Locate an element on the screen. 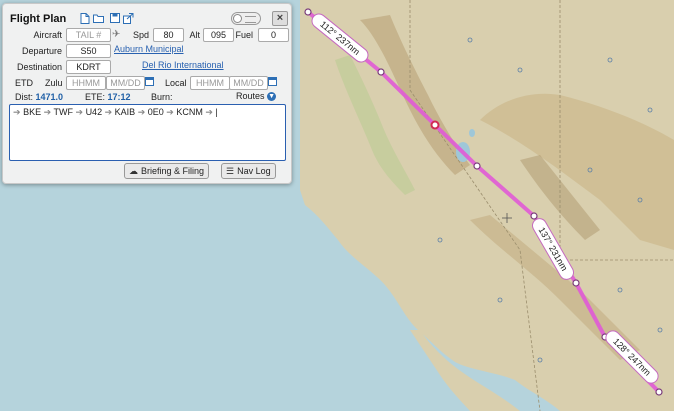 This screenshot has width=674, height=411. local-label: Local is located at coordinates (176, 83).